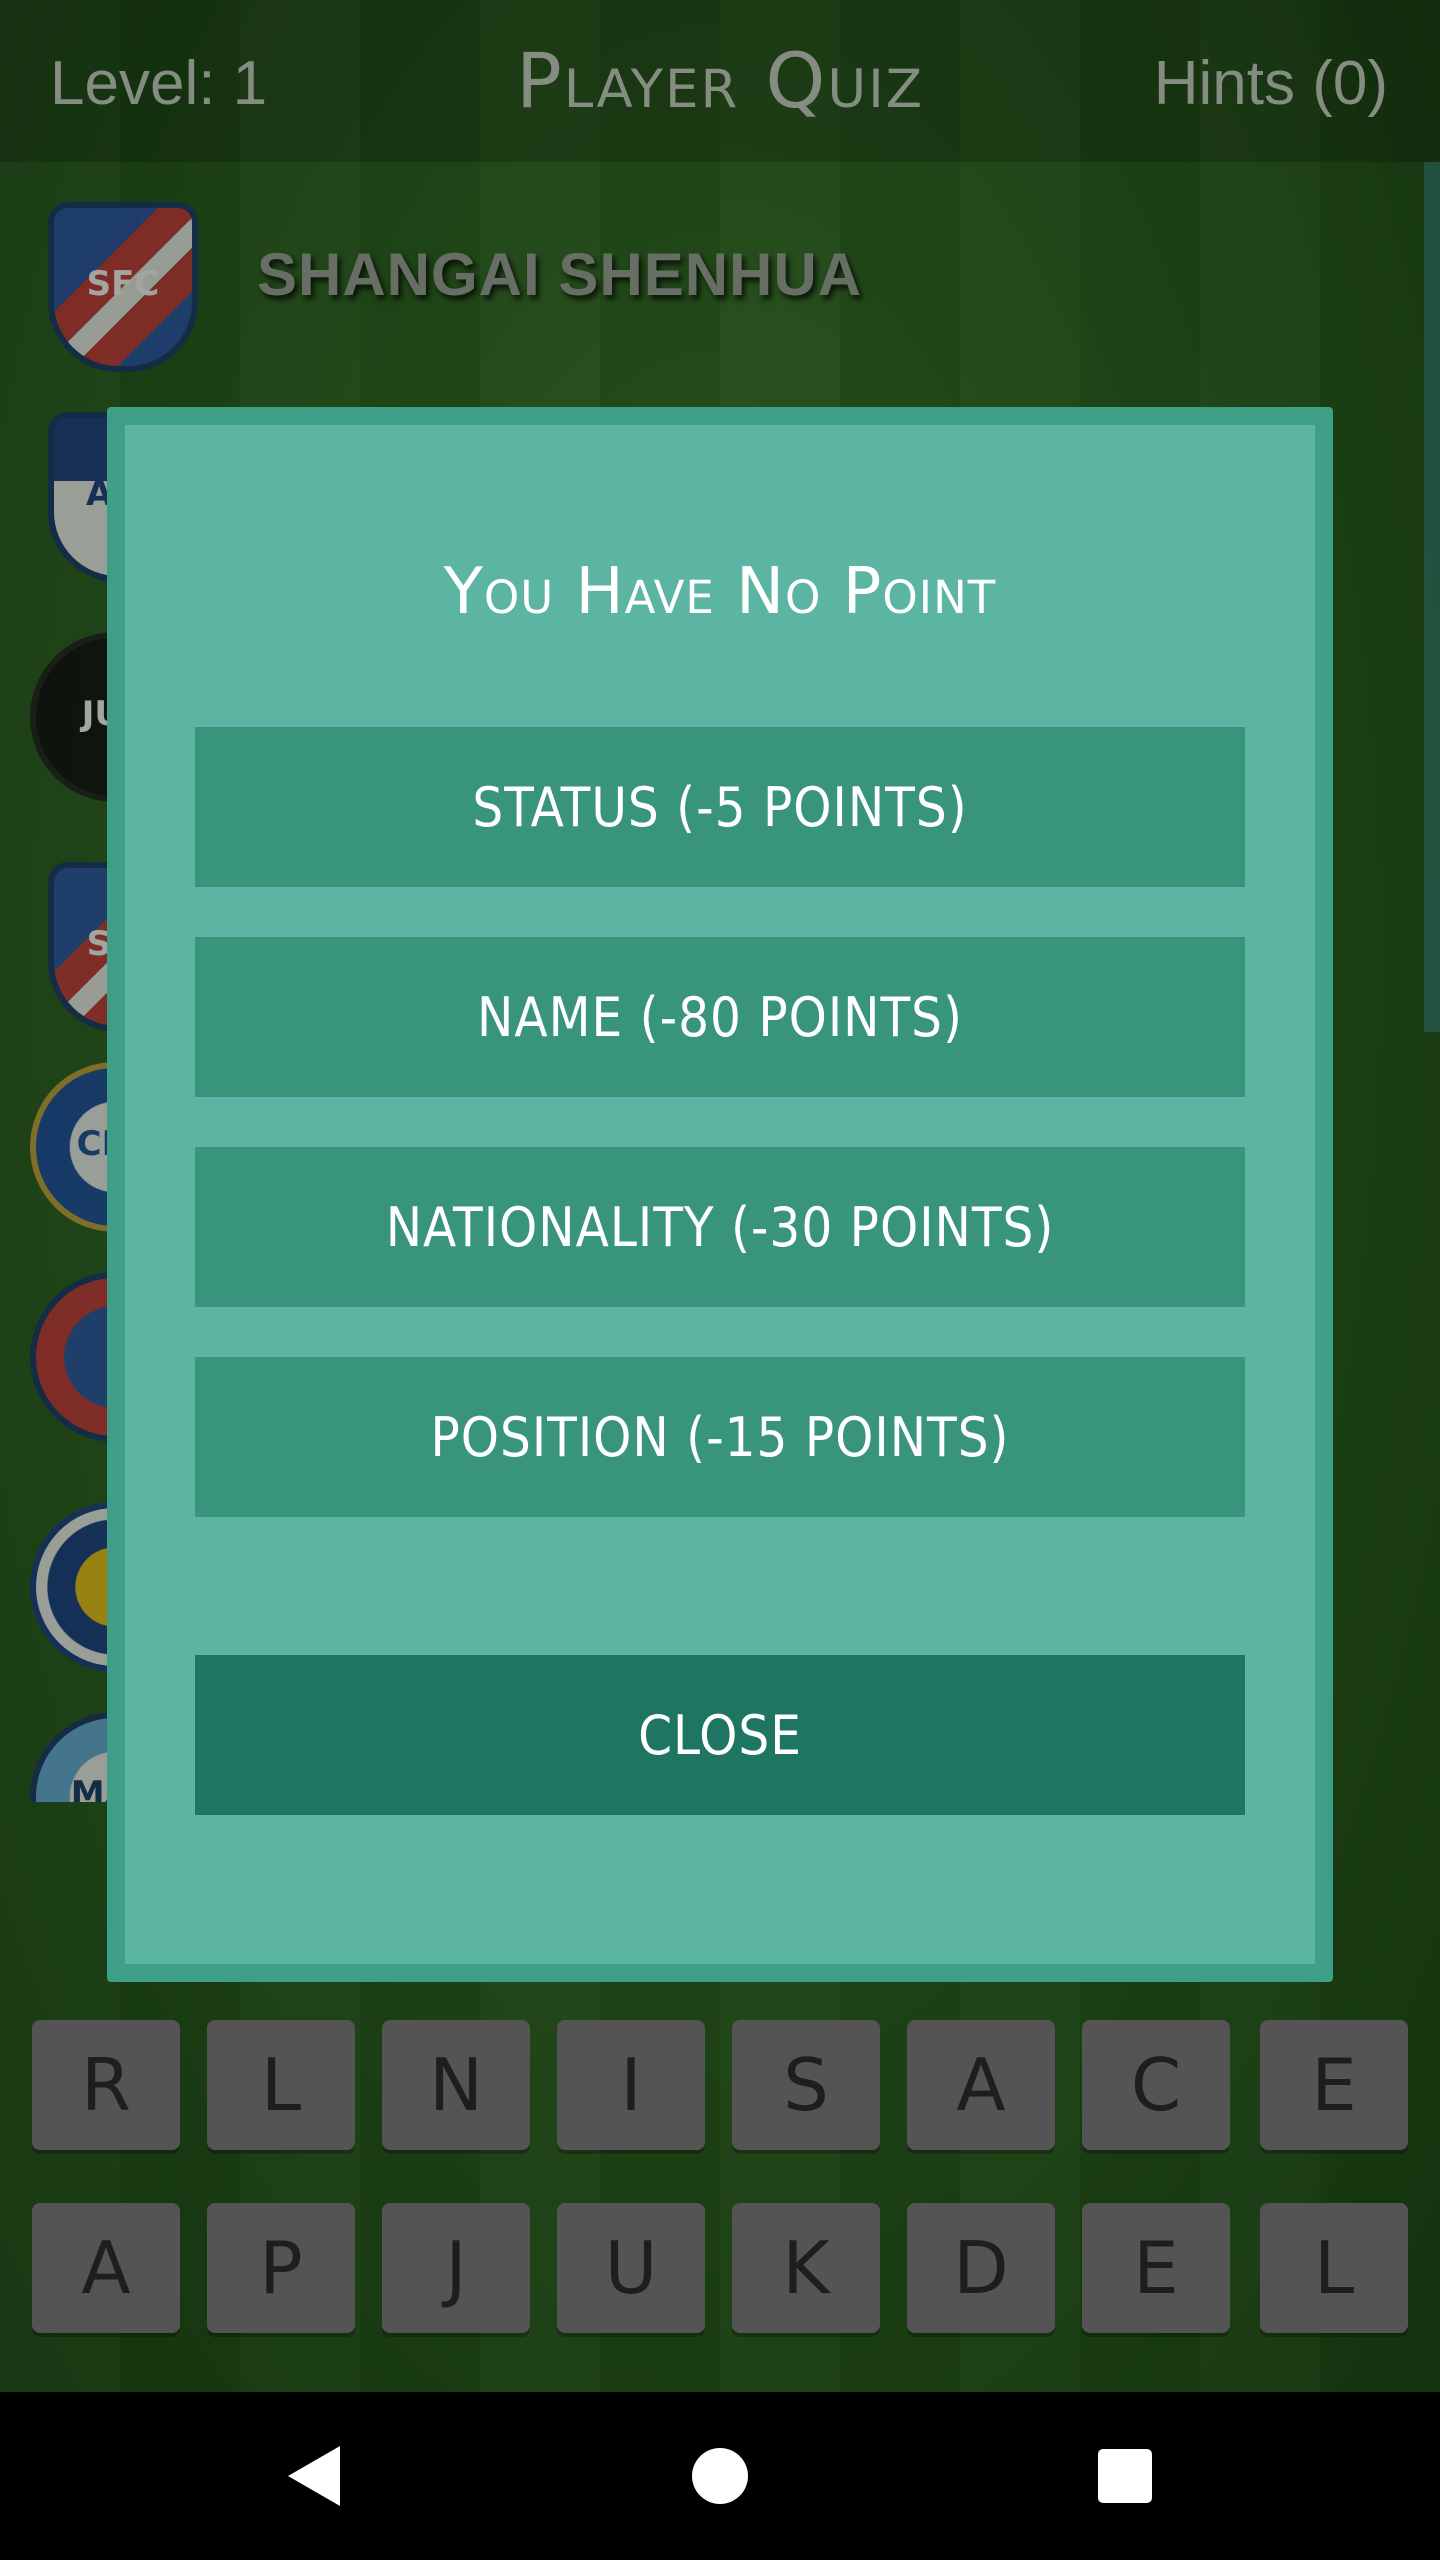 This screenshot has width=1440, height=2560. Describe the element at coordinates (720, 807) in the screenshot. I see `status-hint-button: STATUS (-5 POINTS)` at that location.